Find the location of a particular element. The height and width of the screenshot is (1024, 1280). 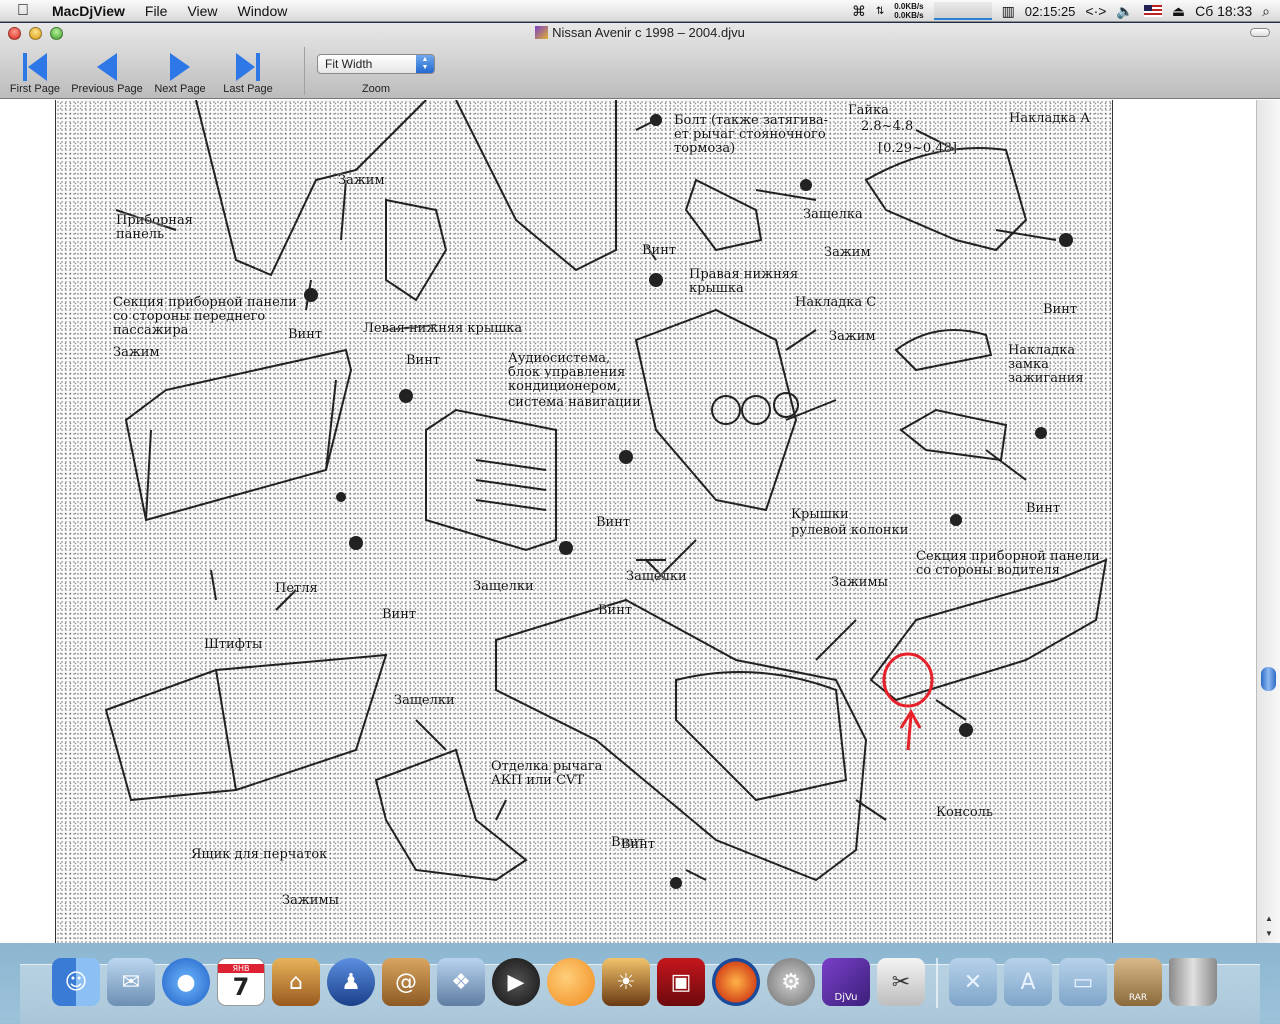

eject-icon: ⏏ is located at coordinates (1178, 11).